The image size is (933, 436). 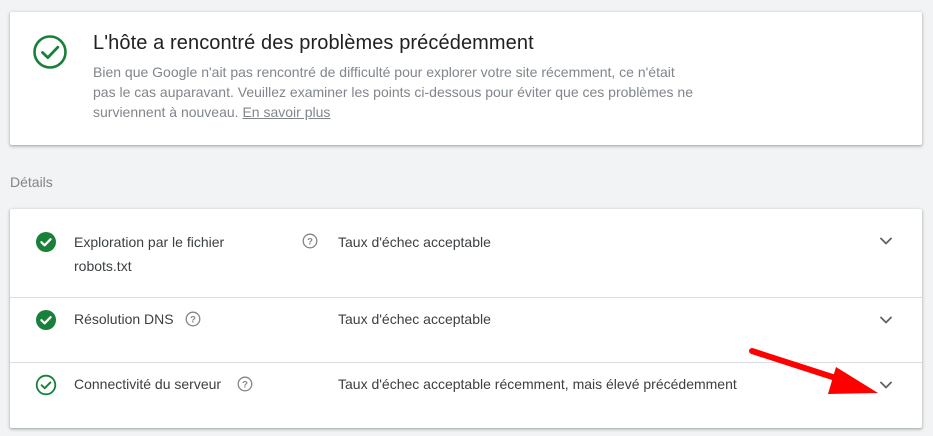 What do you see at coordinates (31, 182) in the screenshot?
I see `details-heading: Détails` at bounding box center [31, 182].